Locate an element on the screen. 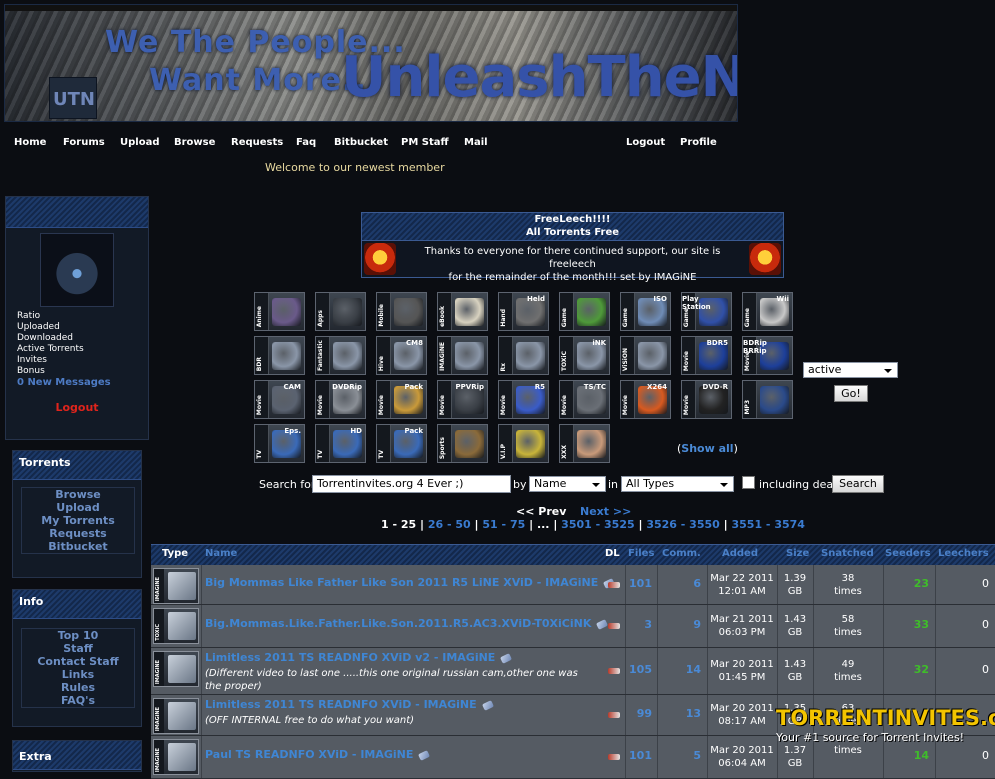 Image resolution: width=995 pixels, height=779 pixels. category-handheld: Hand Held is located at coordinates (523, 311).